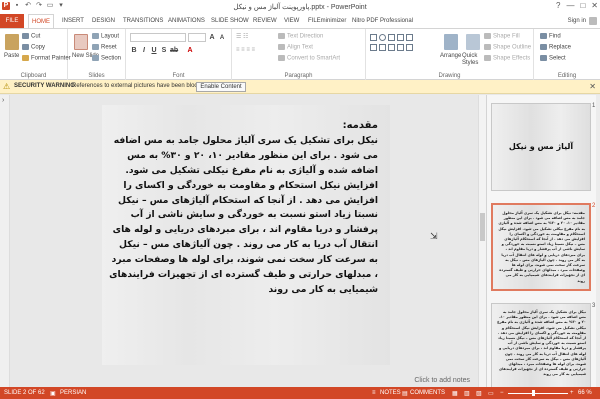 This screenshot has height=399, width=600. What do you see at coordinates (313, 59) in the screenshot?
I see `convert-smartart-button: Convert to SmartArt` at bounding box center [313, 59].